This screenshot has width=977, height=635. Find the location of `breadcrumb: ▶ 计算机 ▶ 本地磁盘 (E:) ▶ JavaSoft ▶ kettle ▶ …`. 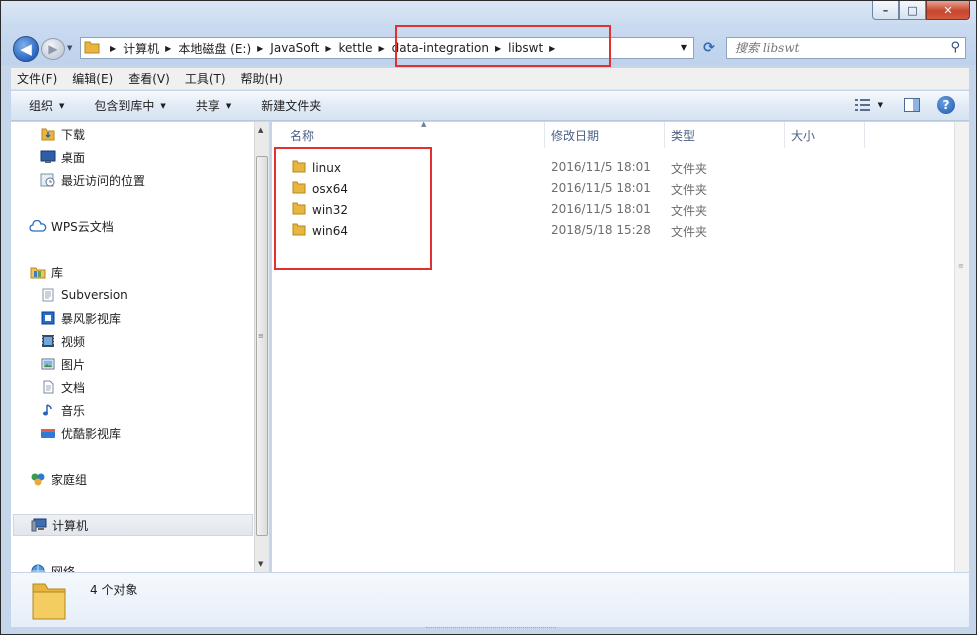

breadcrumb: ▶ 计算机 ▶ 本地磁盘 (E:) ▶ JavaSoft ▶ kettle ▶ … is located at coordinates (333, 48).